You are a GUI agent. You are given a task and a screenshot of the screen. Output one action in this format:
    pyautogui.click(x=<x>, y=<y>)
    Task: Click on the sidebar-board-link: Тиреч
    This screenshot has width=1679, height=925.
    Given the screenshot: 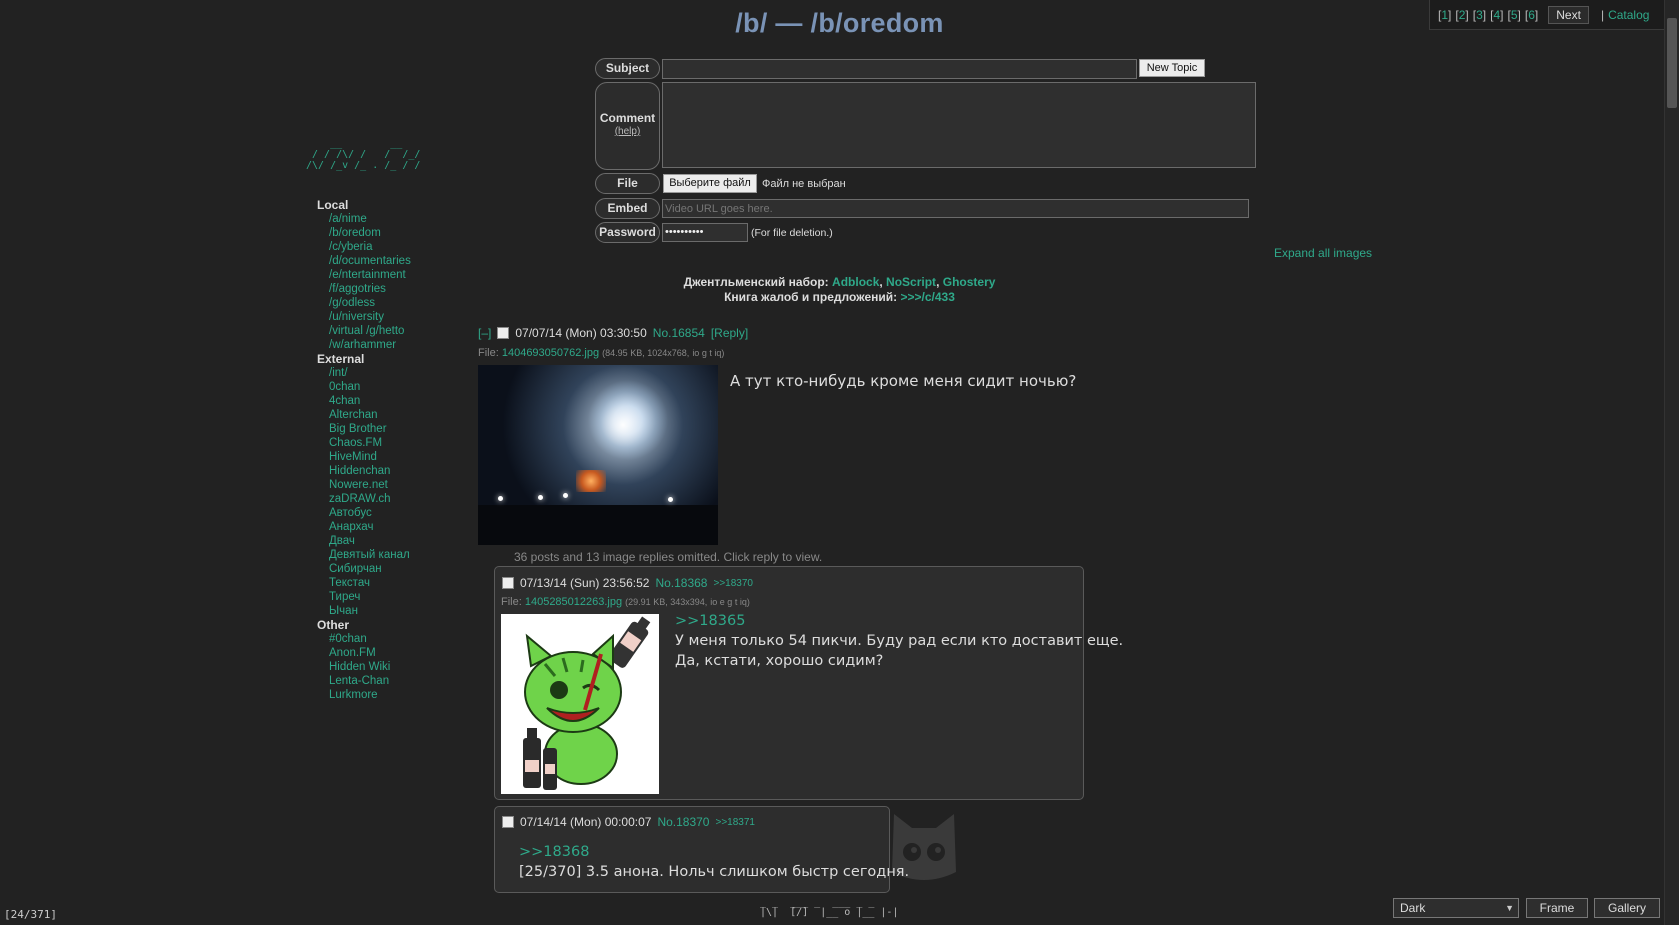 What is the action you would take?
    pyautogui.click(x=370, y=597)
    